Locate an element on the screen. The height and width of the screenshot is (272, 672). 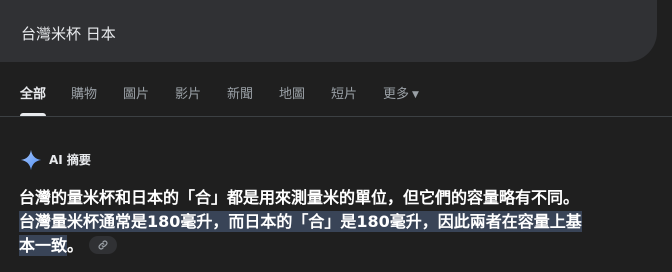
search-tabs: 全部 購物 圖片 影片 新聞 地圖 短片 更多 ▼ is located at coordinates (336, 98).